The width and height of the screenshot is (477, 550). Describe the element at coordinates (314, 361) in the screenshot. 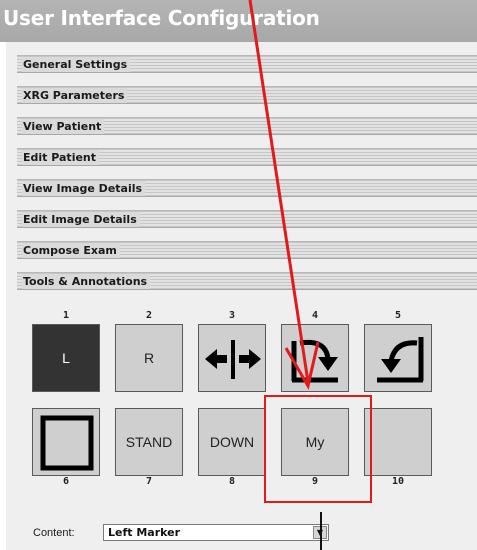

I see `rotate-clockwise-icon` at that location.